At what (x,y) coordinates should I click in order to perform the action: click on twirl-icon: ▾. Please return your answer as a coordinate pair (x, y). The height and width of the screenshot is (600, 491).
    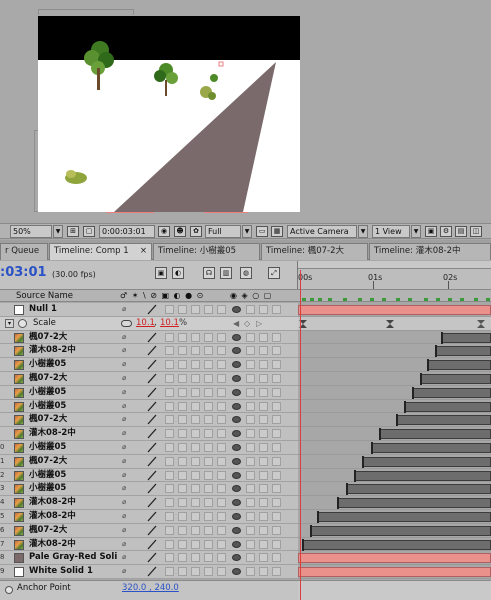
    Looking at the image, I should click on (9, 323).